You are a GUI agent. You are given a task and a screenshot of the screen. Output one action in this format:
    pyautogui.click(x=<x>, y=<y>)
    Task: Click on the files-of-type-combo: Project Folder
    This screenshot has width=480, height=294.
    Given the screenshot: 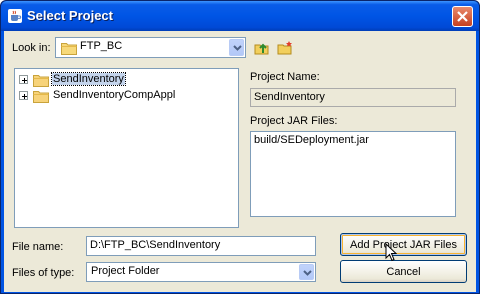 What is the action you would take?
    pyautogui.click(x=201, y=272)
    